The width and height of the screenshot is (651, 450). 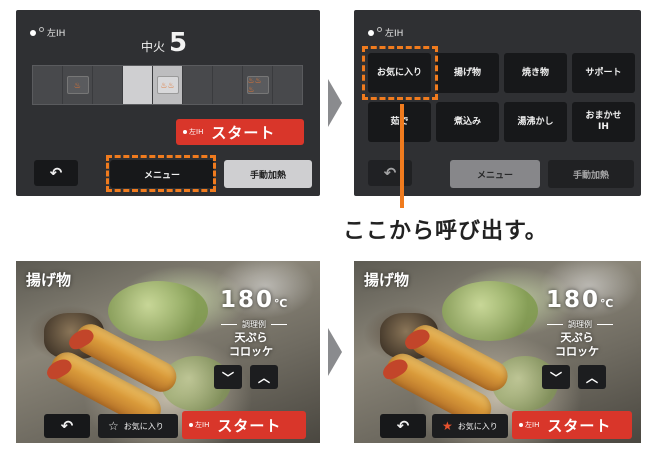 I want to click on flame-low-icon: ♨, so click(x=77, y=85).